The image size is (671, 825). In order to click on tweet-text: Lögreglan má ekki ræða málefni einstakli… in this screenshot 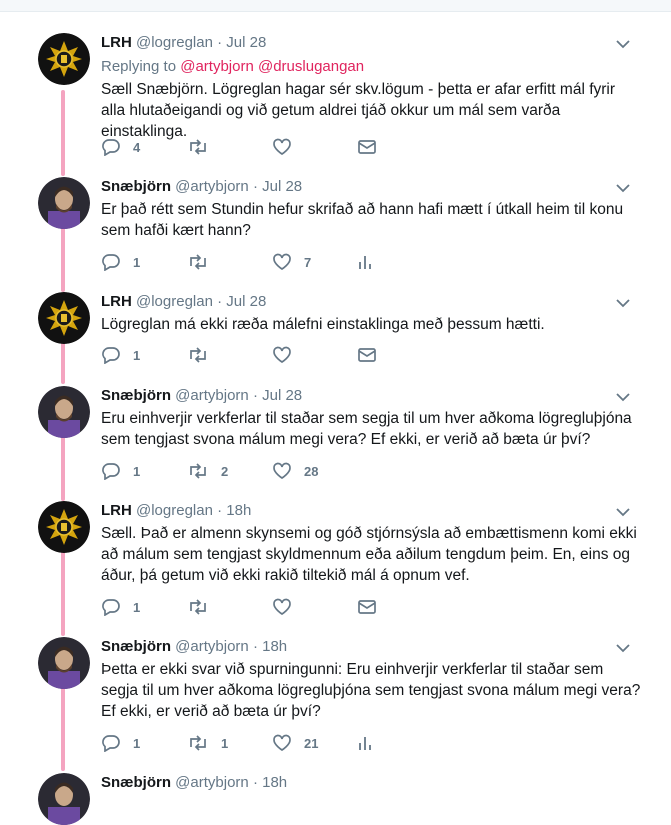, I will do `click(323, 324)`.